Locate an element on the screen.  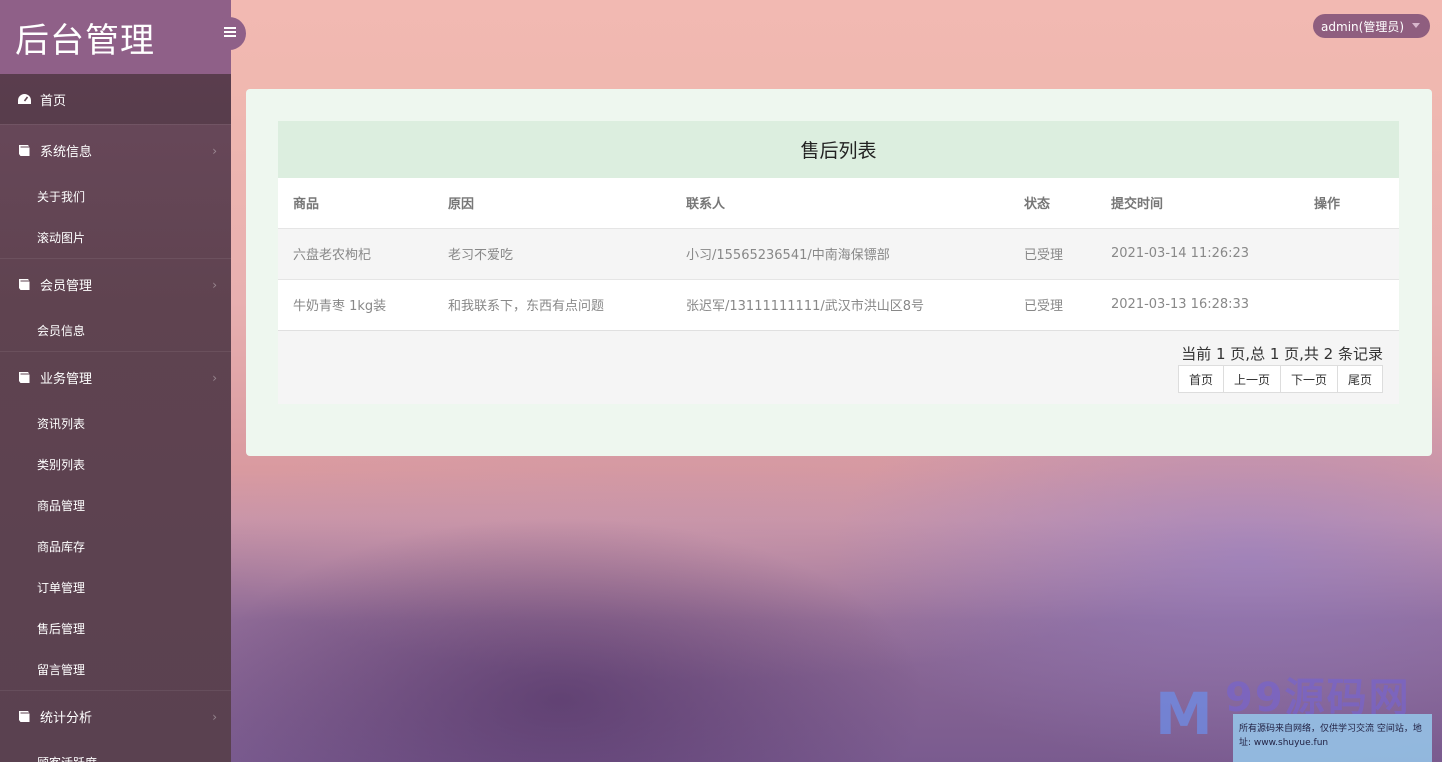
sidebar-item-categories: 类别列表 is located at coordinates (115, 464).